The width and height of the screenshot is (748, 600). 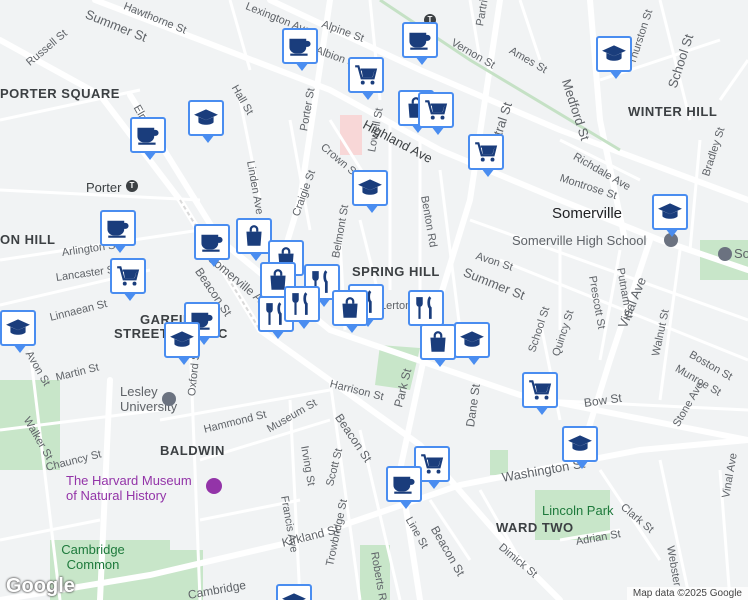 I want to click on place-label: Porter, so click(x=104, y=187).